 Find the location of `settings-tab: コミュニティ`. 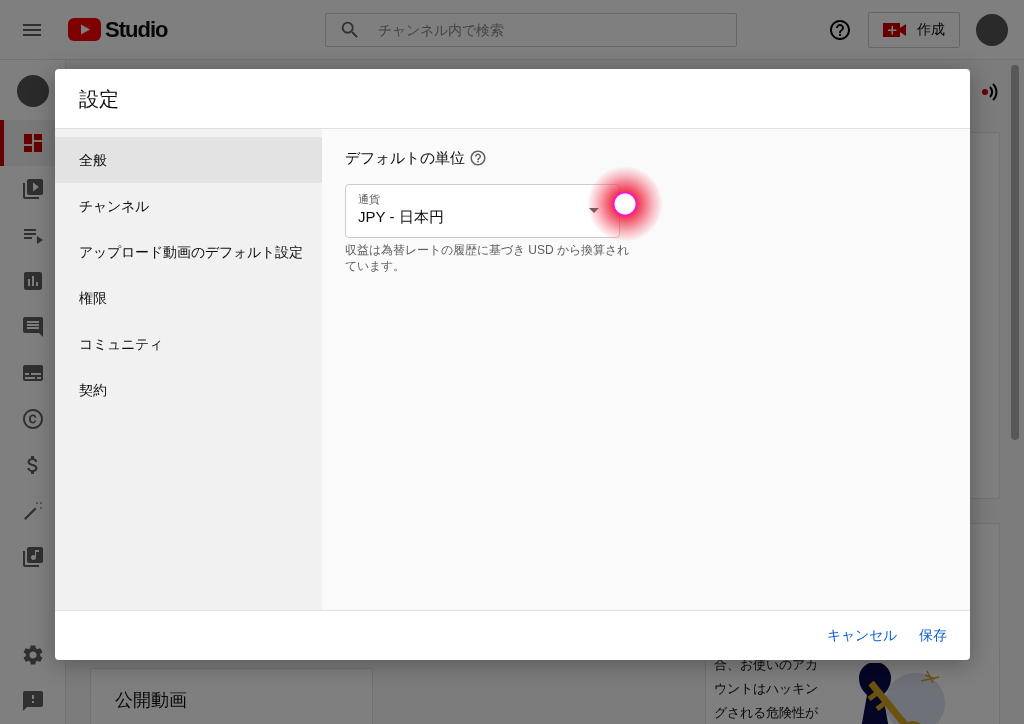

settings-tab: コミュニティ is located at coordinates (188, 344).